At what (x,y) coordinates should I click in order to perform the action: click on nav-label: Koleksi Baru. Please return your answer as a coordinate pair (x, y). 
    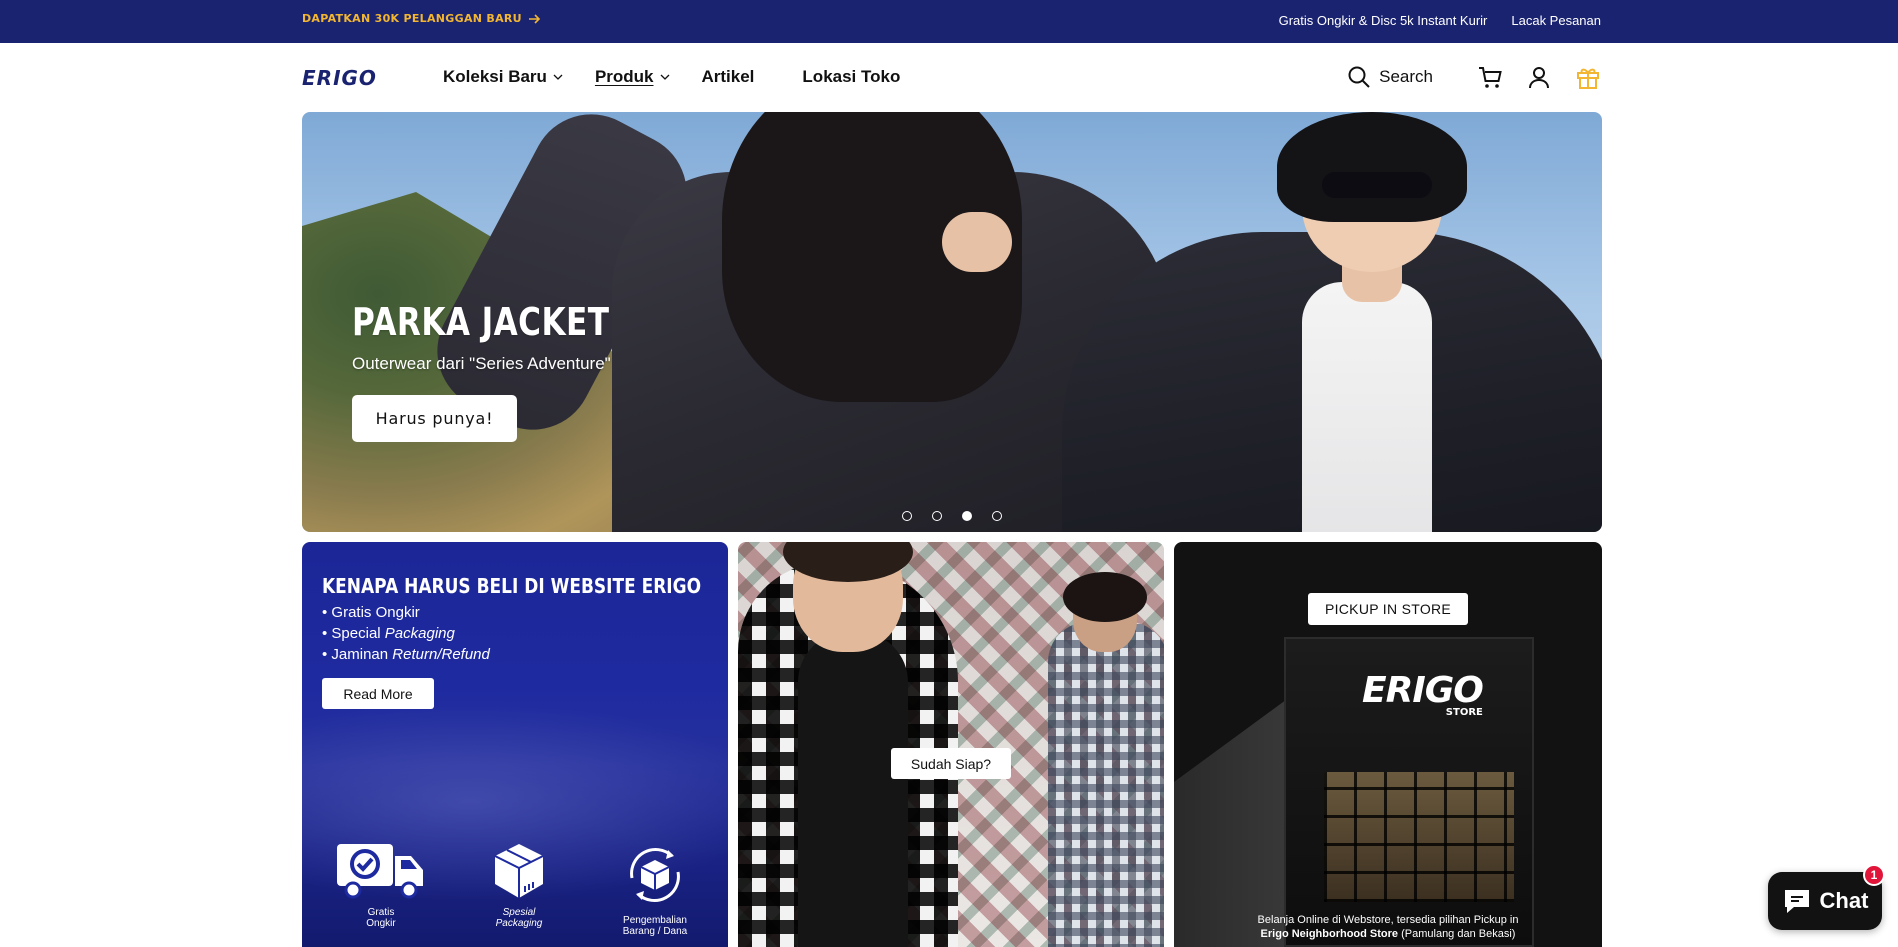
    Looking at the image, I should click on (495, 76).